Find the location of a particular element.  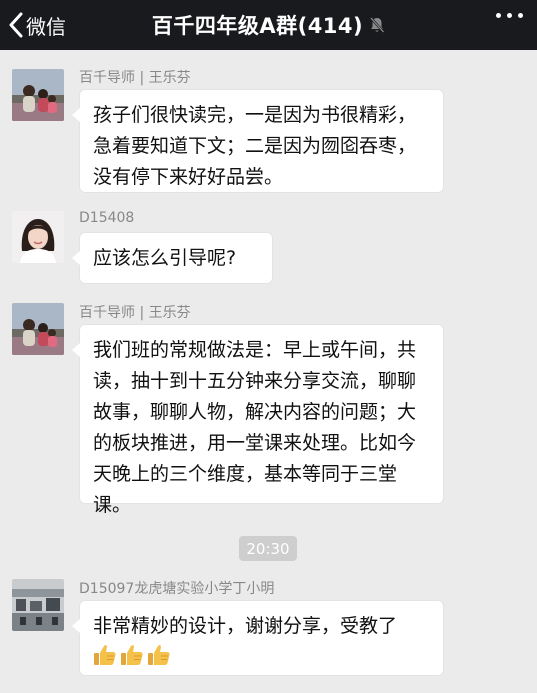

chat-title: 百千四年级A群(414) is located at coordinates (257, 26).